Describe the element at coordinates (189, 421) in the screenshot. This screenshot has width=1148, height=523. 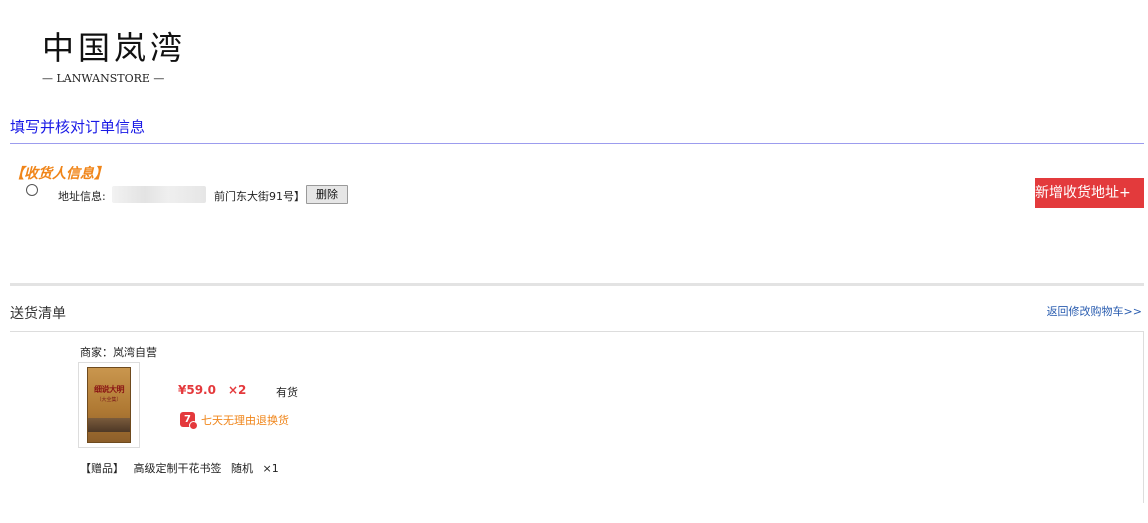
I see `seven-day-return-icon: 7` at that location.